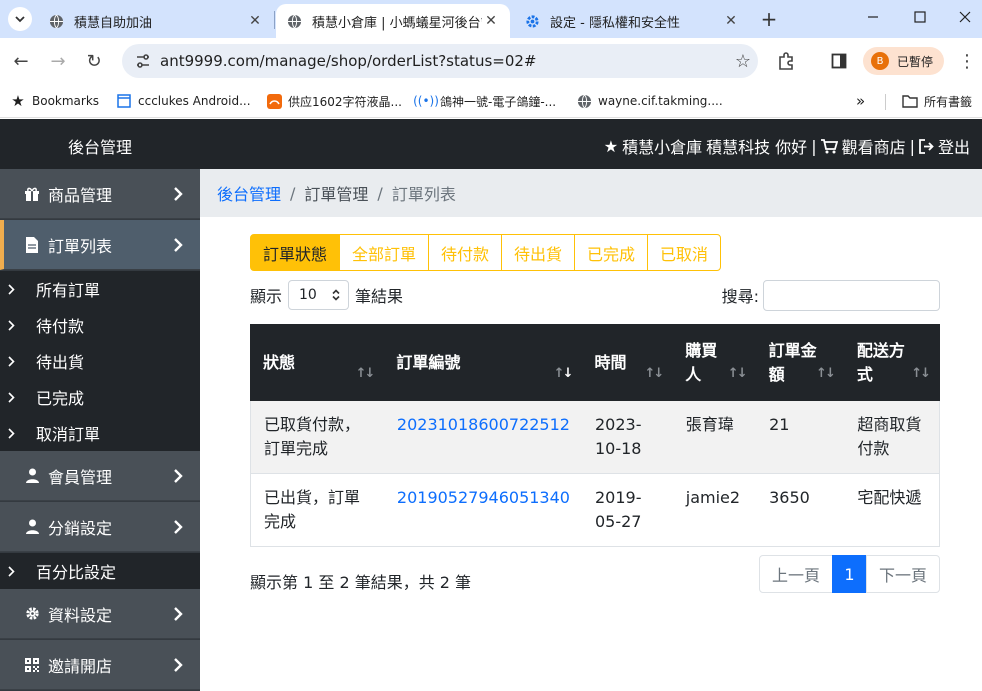 The image size is (982, 691). Describe the element at coordinates (627, 362) in the screenshot. I see `column-header-time: 時間 ↑↓` at that location.